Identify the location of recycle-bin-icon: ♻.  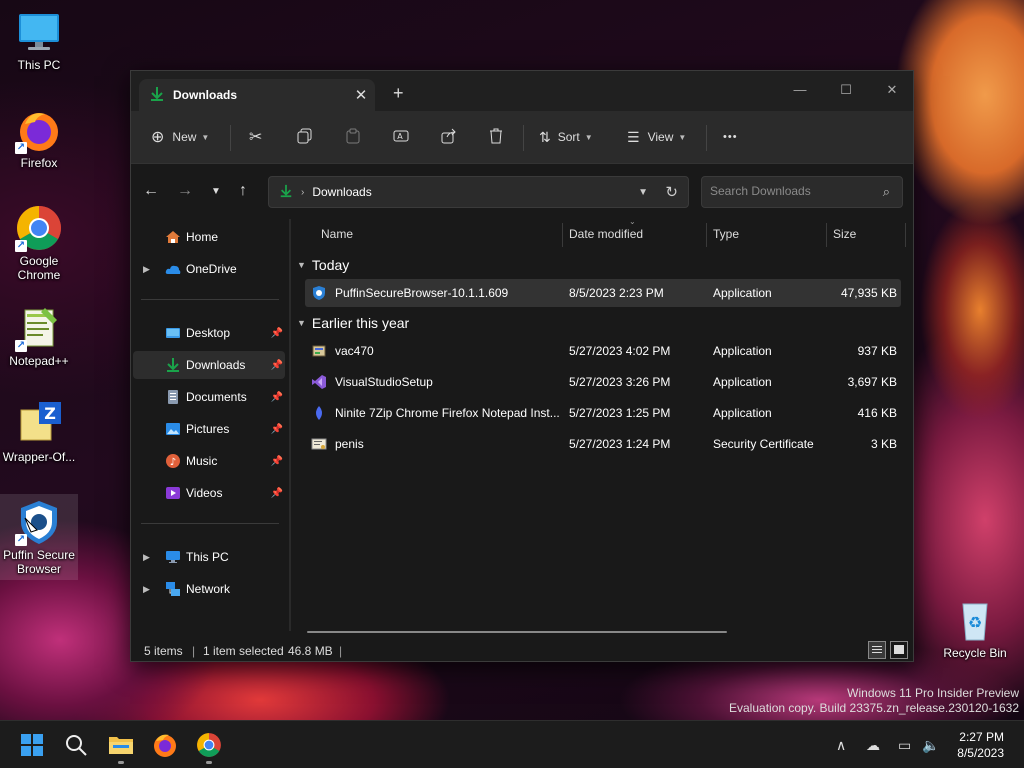
(975, 620).